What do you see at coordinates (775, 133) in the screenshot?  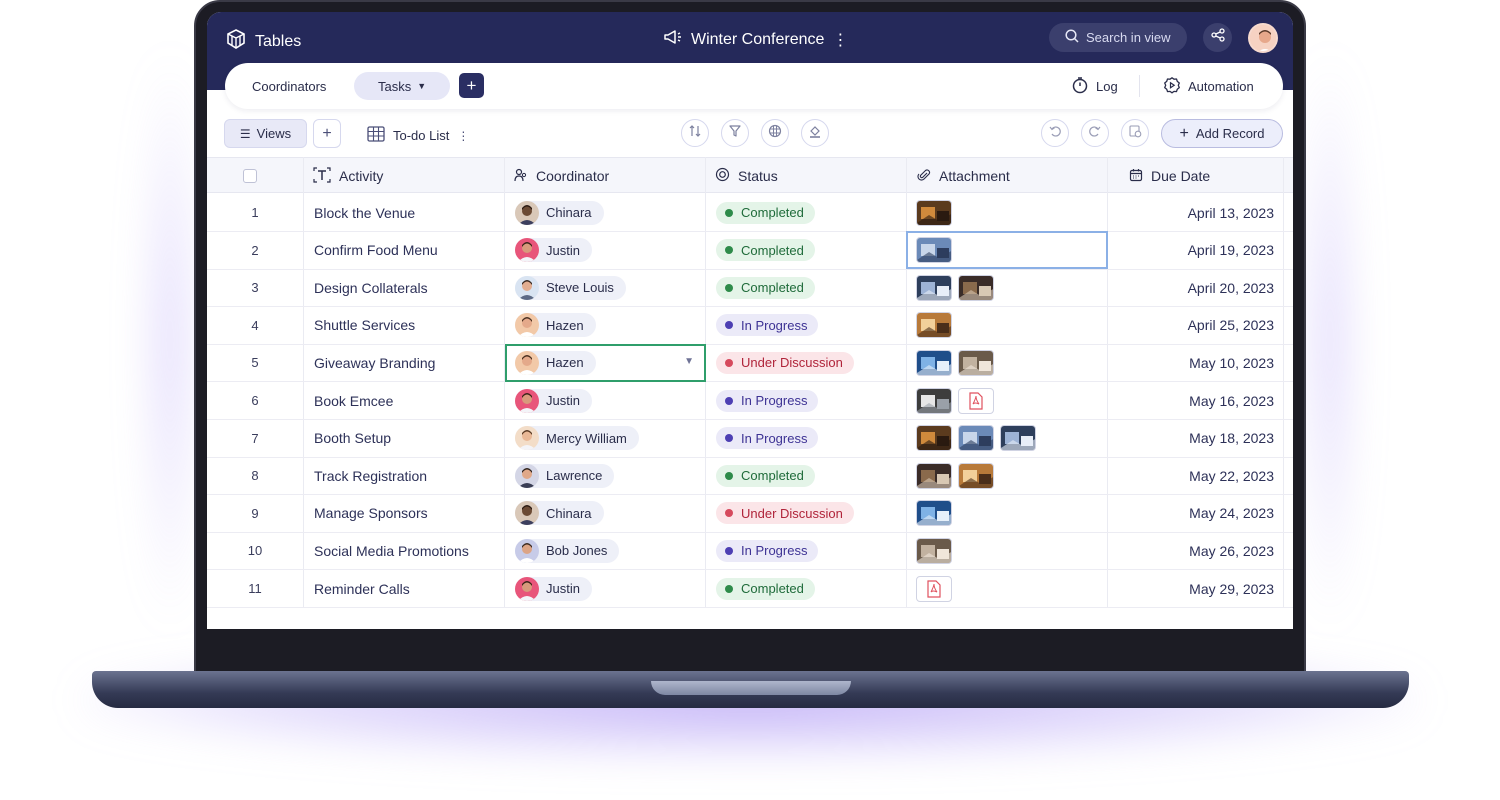 I see `group-button` at bounding box center [775, 133].